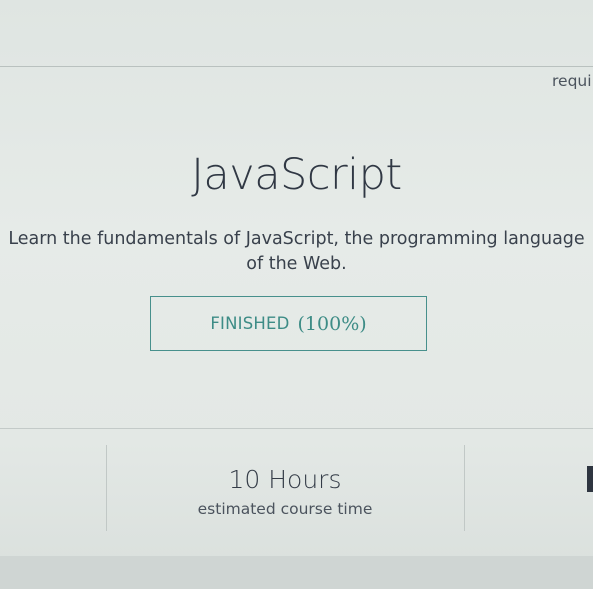  I want to click on stats-divider, so click(464, 488).